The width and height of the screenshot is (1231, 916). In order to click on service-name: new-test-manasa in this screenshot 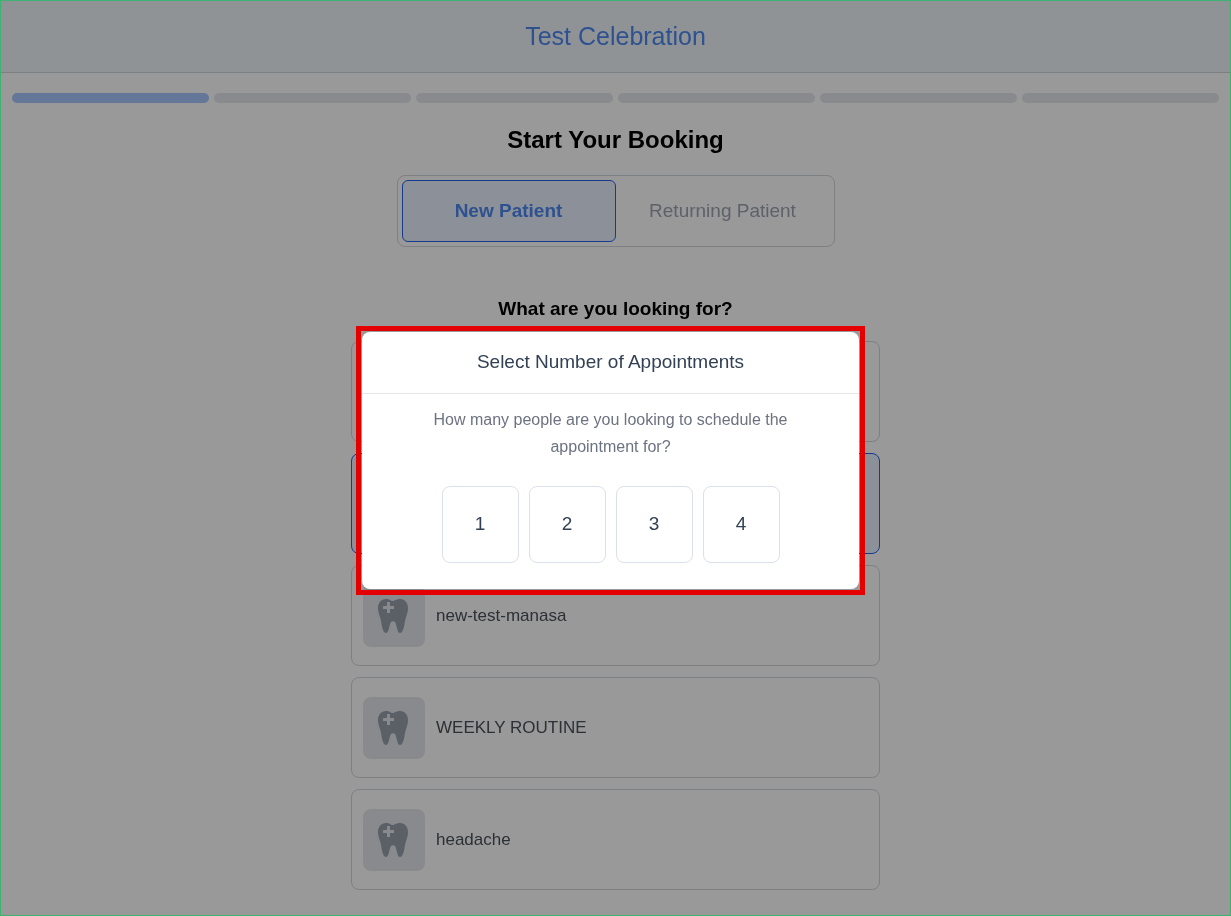, I will do `click(501, 615)`.